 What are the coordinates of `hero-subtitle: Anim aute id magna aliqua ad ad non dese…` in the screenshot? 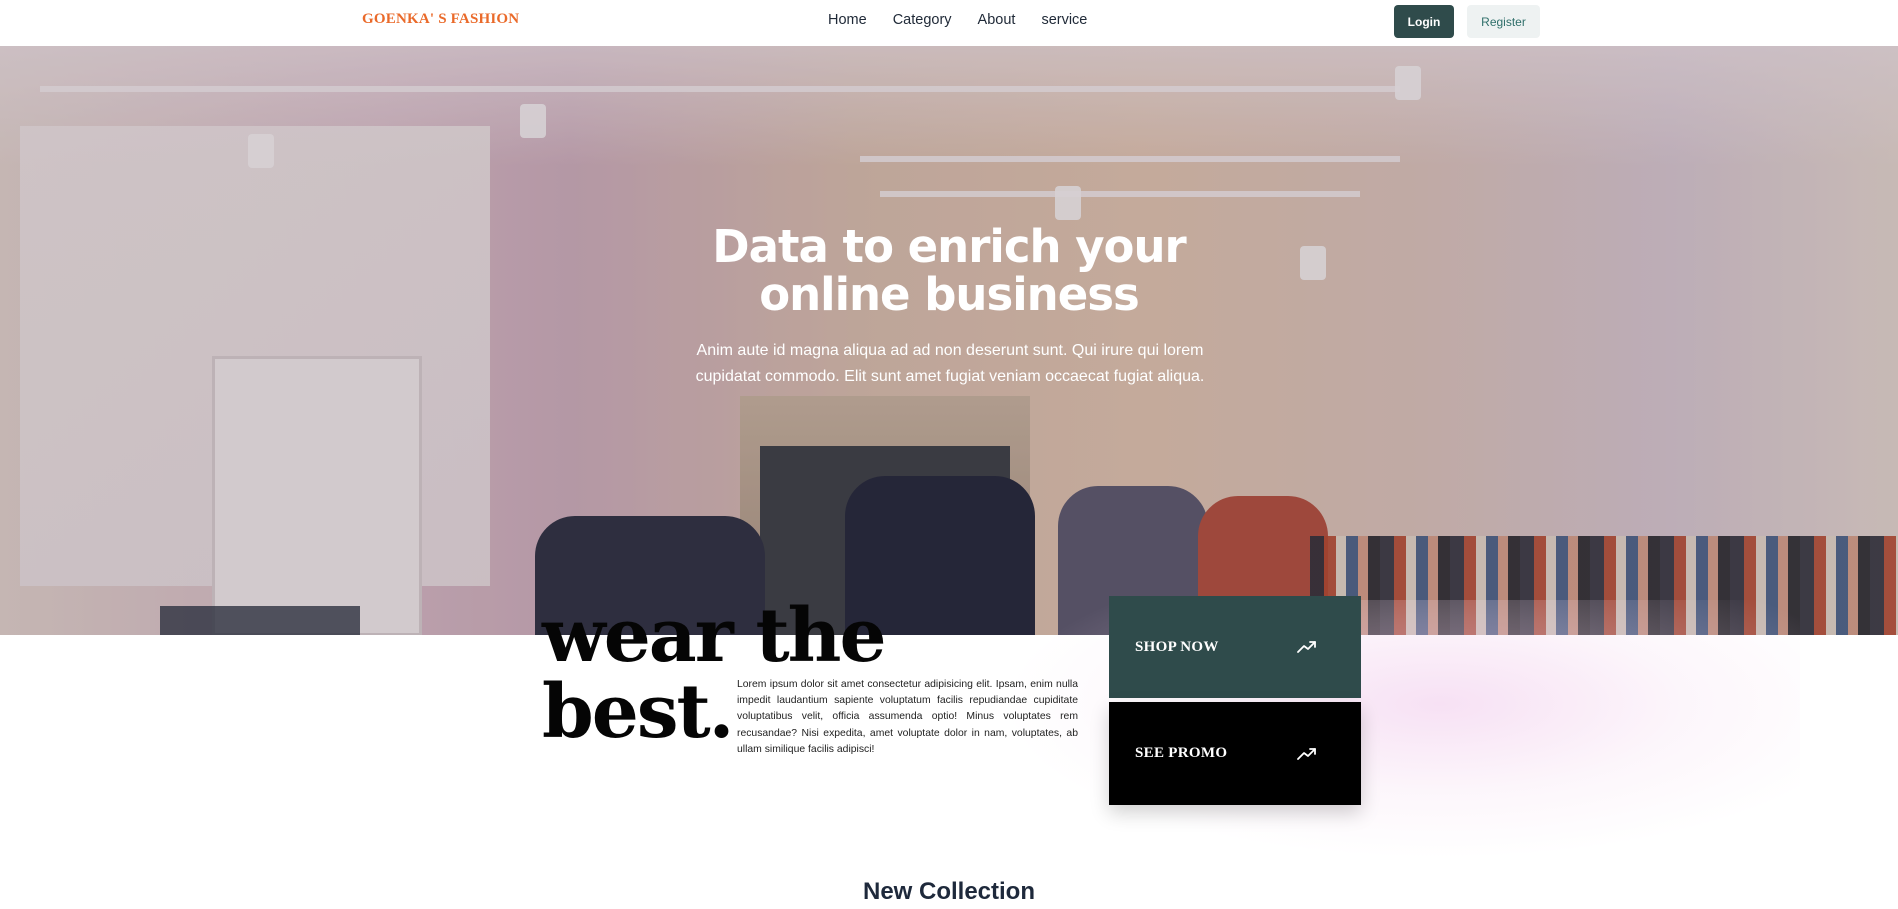 It's located at (950, 363).